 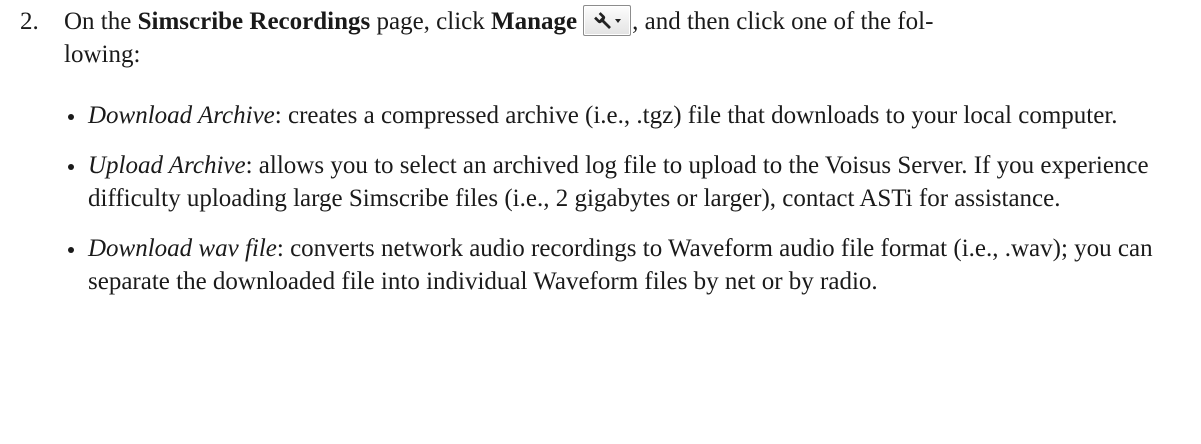 I want to click on step-text-lead: On the, so click(x=101, y=21).